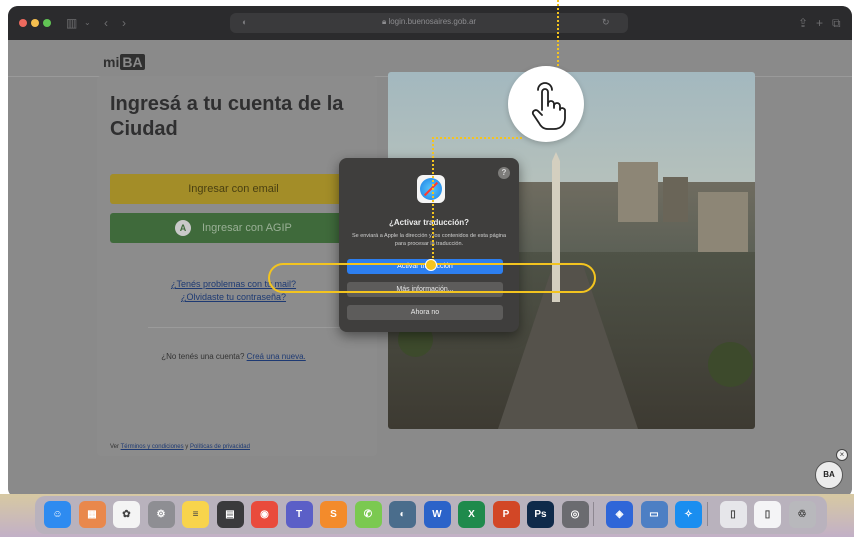 Image resolution: width=854 pixels, height=537 pixels. What do you see at coordinates (57, 514) in the screenshot?
I see `finder-icon: ☺` at bounding box center [57, 514].